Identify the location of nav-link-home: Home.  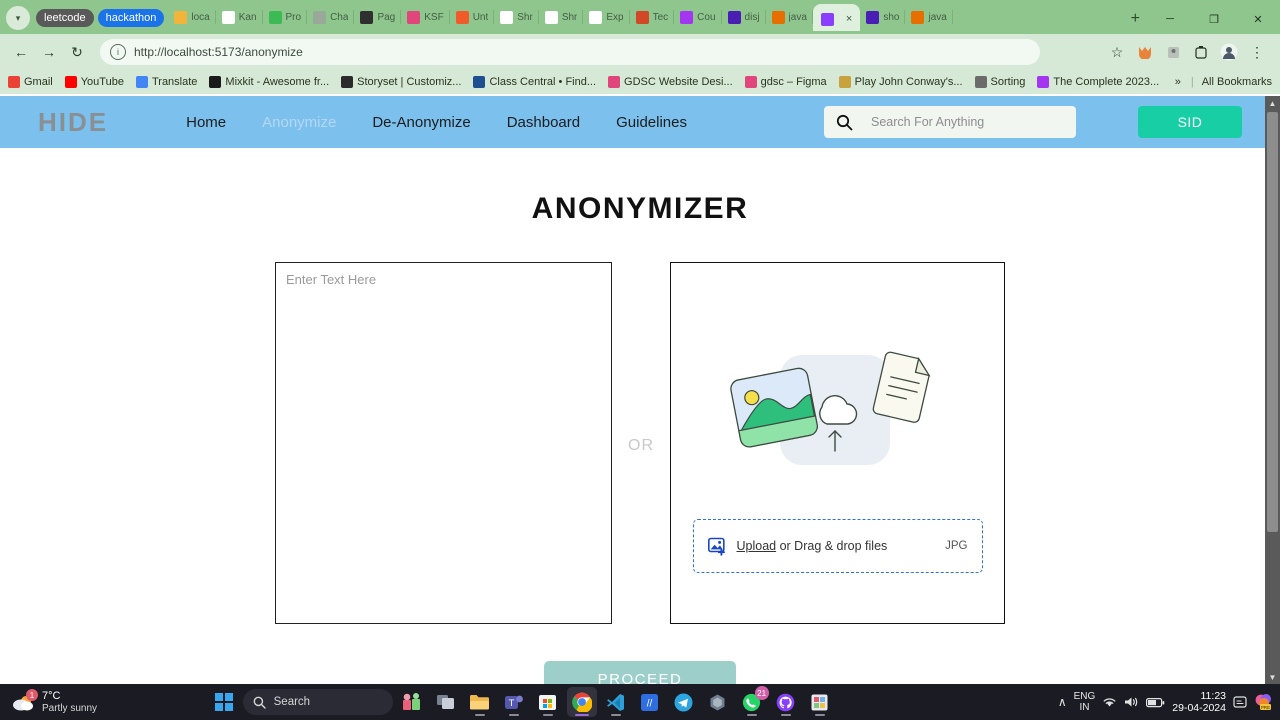
(206, 122).